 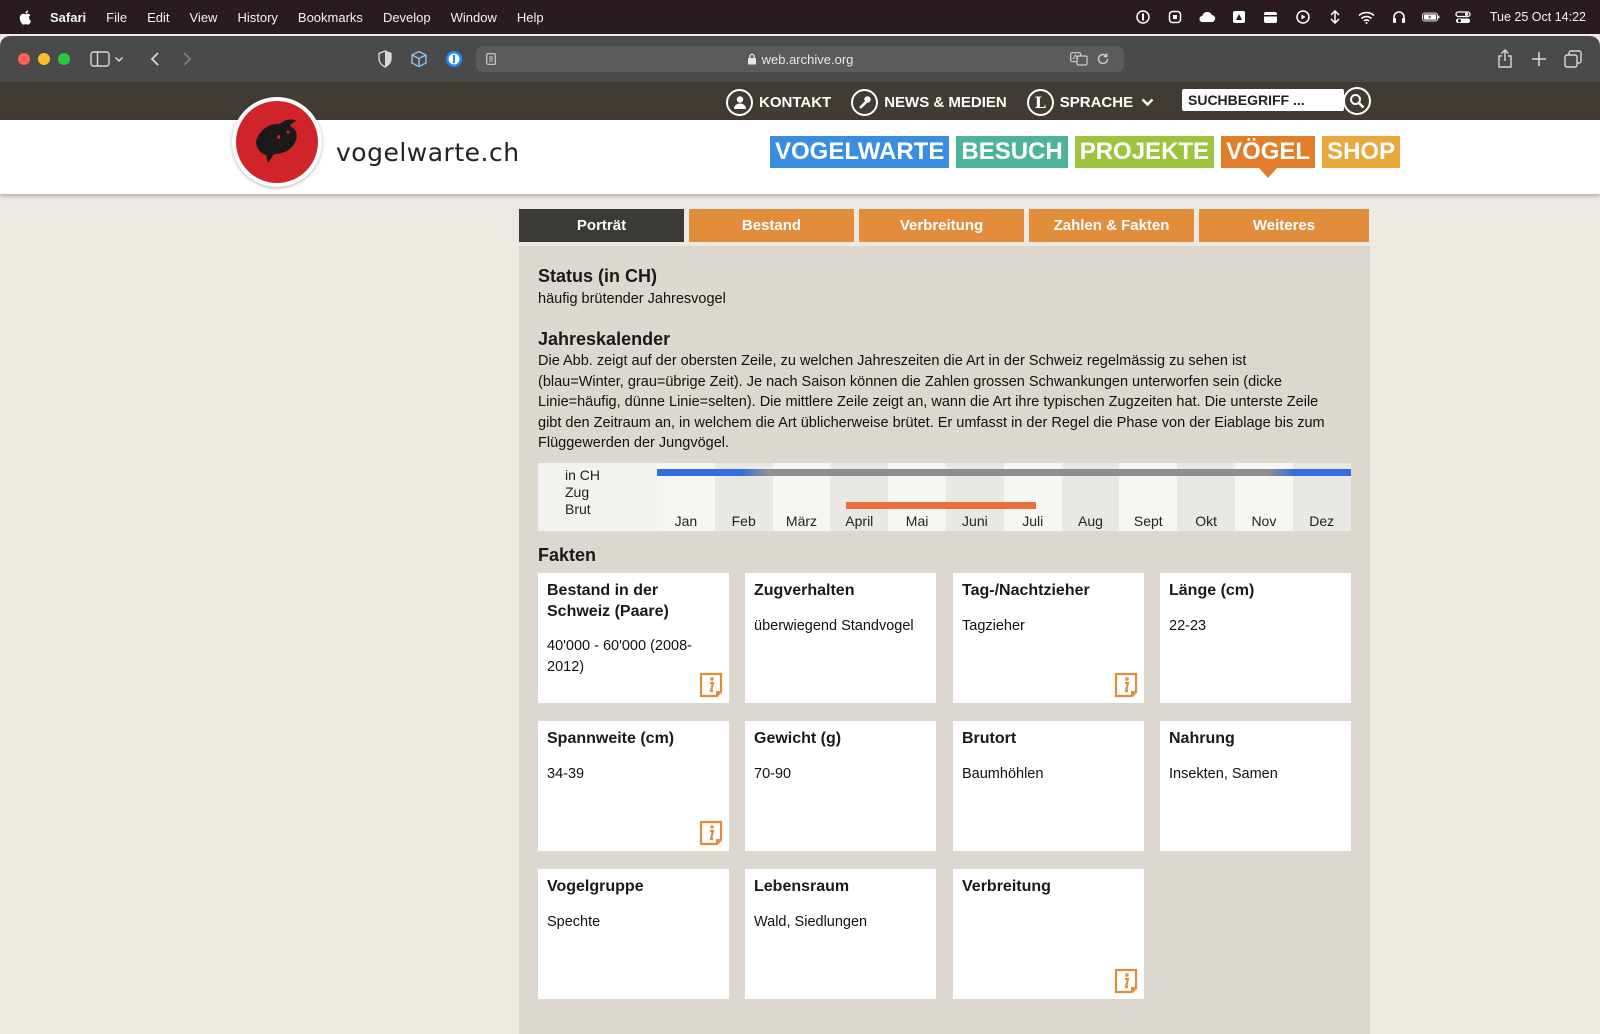 I want to click on safari-toolbar: web.archive.org, so click(x=800, y=59).